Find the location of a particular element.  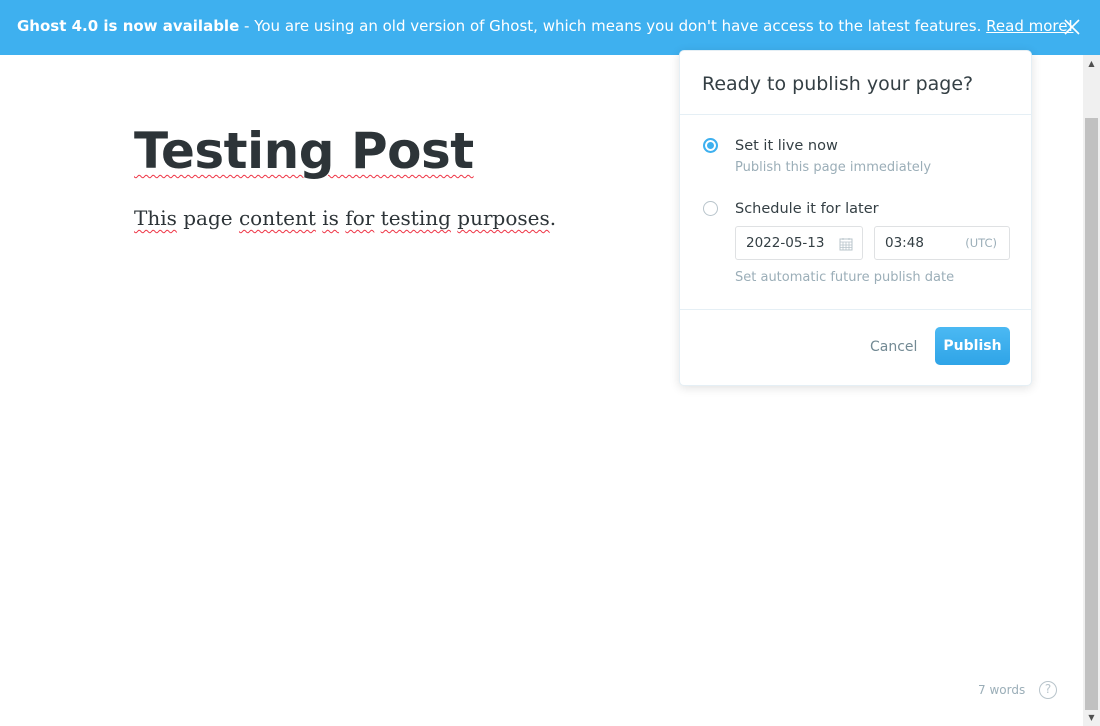

time-input: 03:48 (UTC) is located at coordinates (942, 243).